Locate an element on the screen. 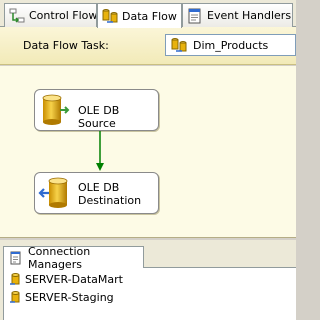  connection-item-datamart: SERVER-DataMart is located at coordinates (66, 279).